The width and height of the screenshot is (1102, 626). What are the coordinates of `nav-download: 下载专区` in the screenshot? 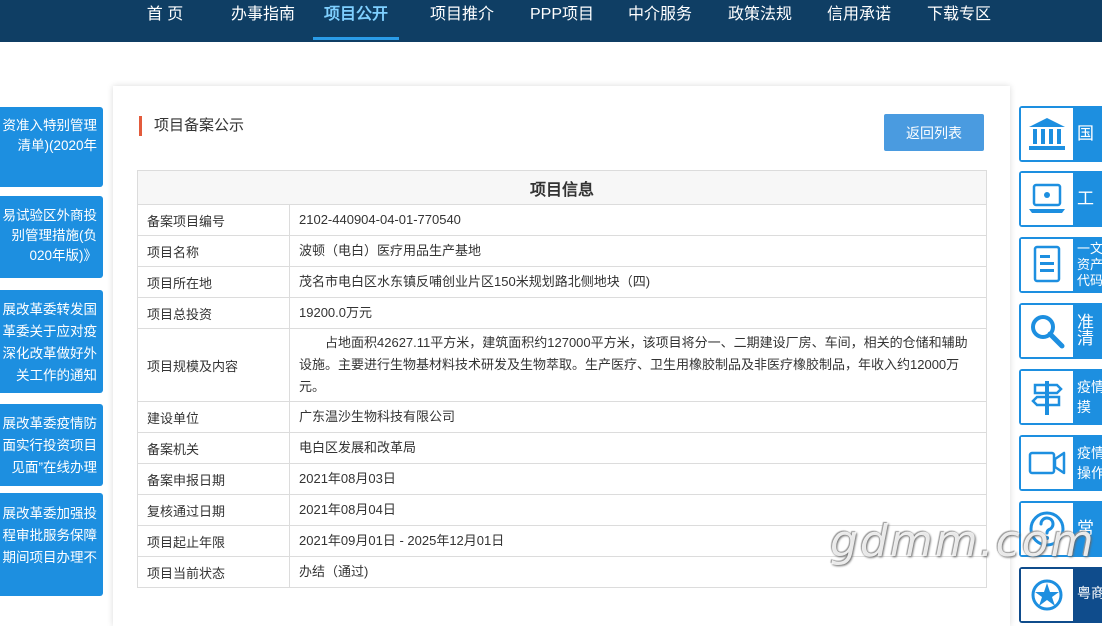 It's located at (959, 21).